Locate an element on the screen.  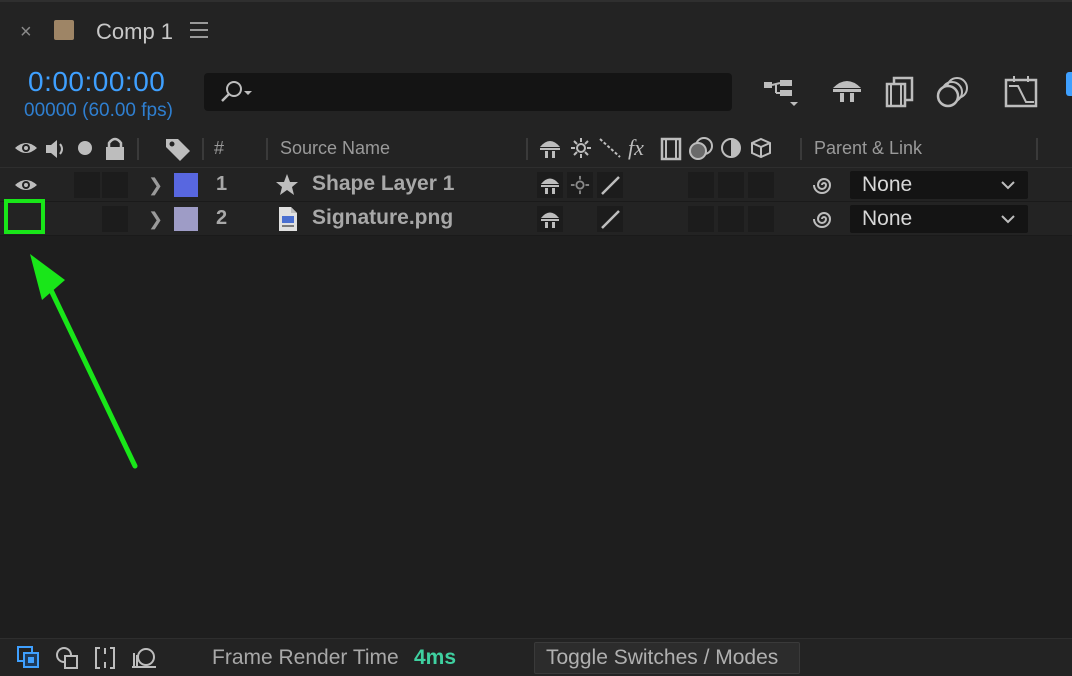
star-icon is located at coordinates (287, 184).